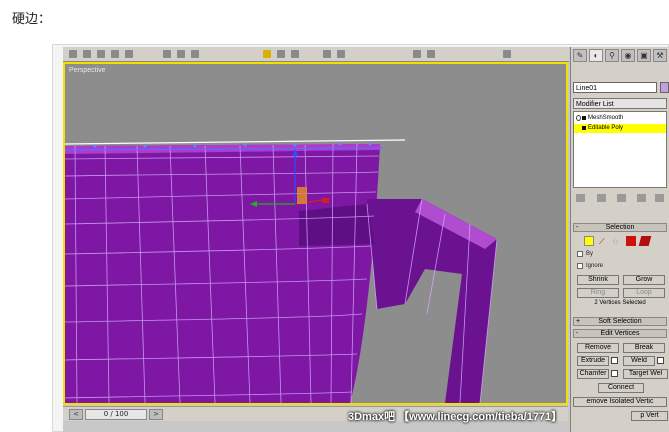 The width and height of the screenshot is (669, 432). What do you see at coordinates (659, 198) in the screenshot?
I see `configure-sets-icon` at bounding box center [659, 198].